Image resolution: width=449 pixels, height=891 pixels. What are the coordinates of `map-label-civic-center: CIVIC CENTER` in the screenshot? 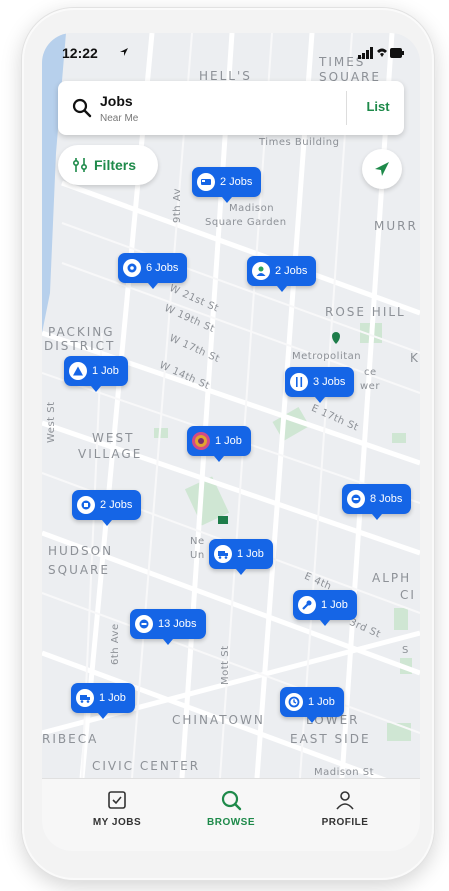 It's located at (146, 766).